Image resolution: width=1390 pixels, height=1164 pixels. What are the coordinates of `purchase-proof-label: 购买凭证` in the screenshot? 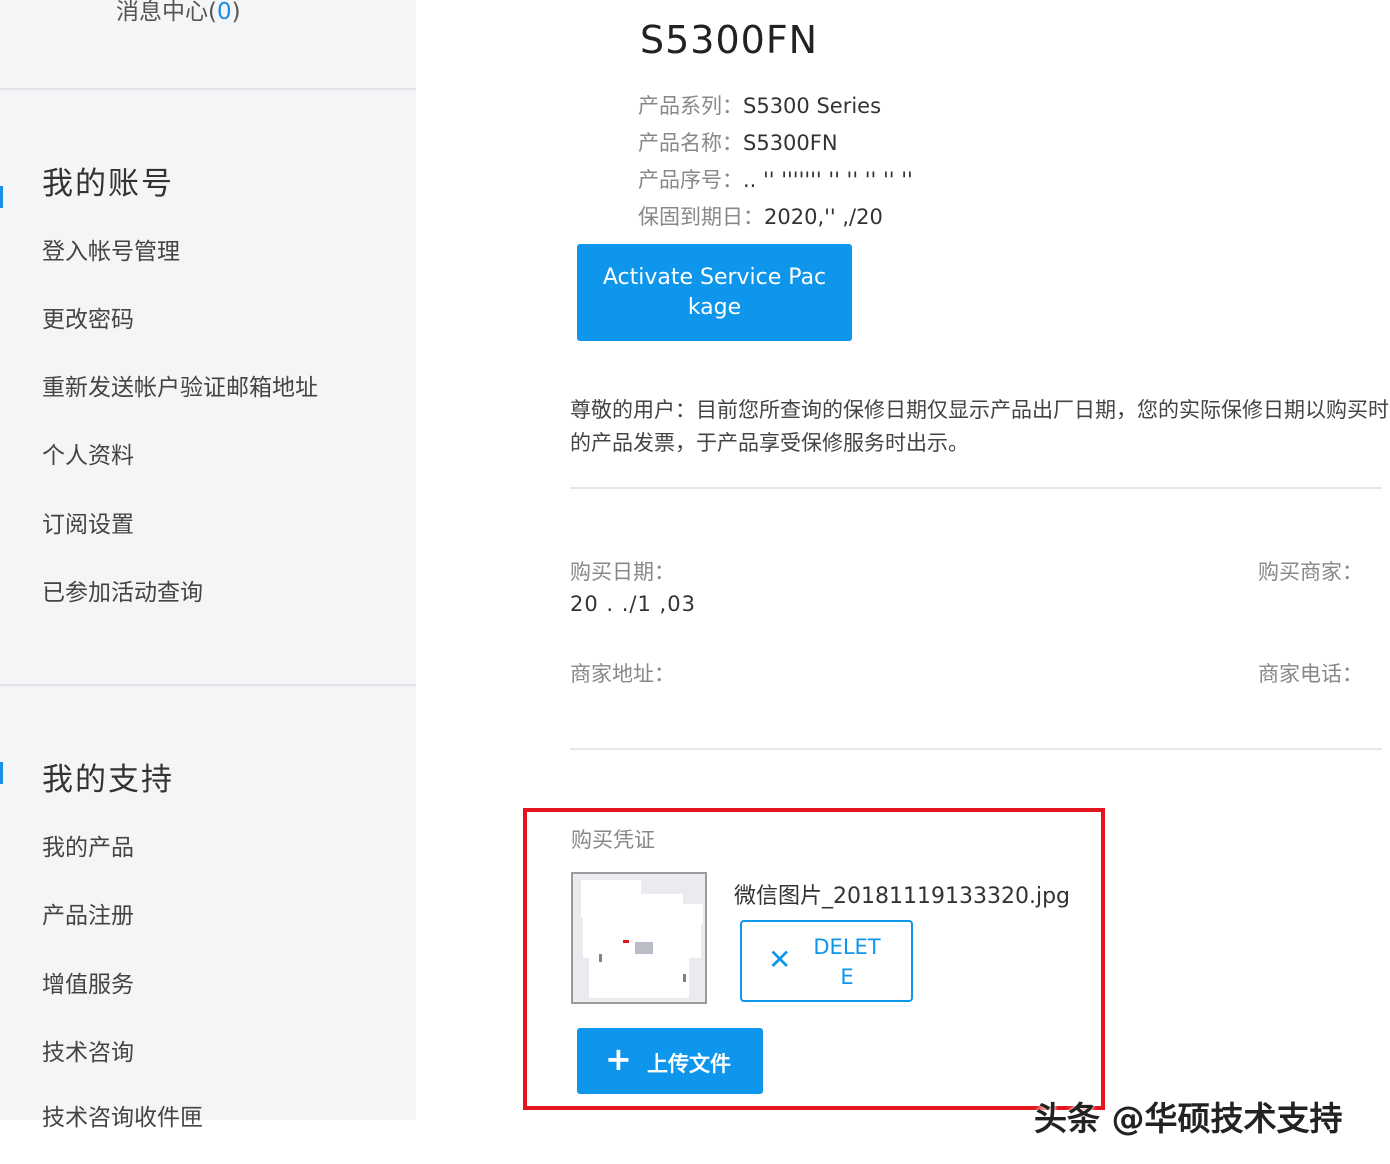 It's located at (613, 840).